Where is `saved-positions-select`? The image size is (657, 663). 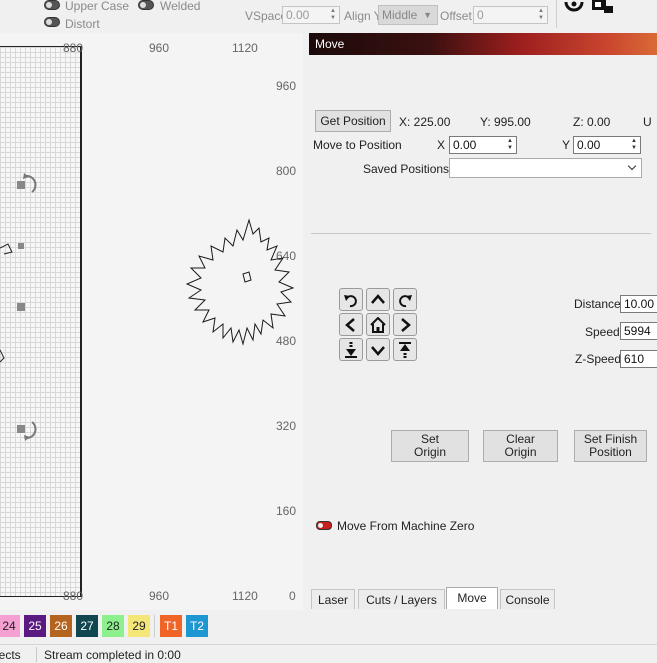
saved-positions-select is located at coordinates (545, 168).